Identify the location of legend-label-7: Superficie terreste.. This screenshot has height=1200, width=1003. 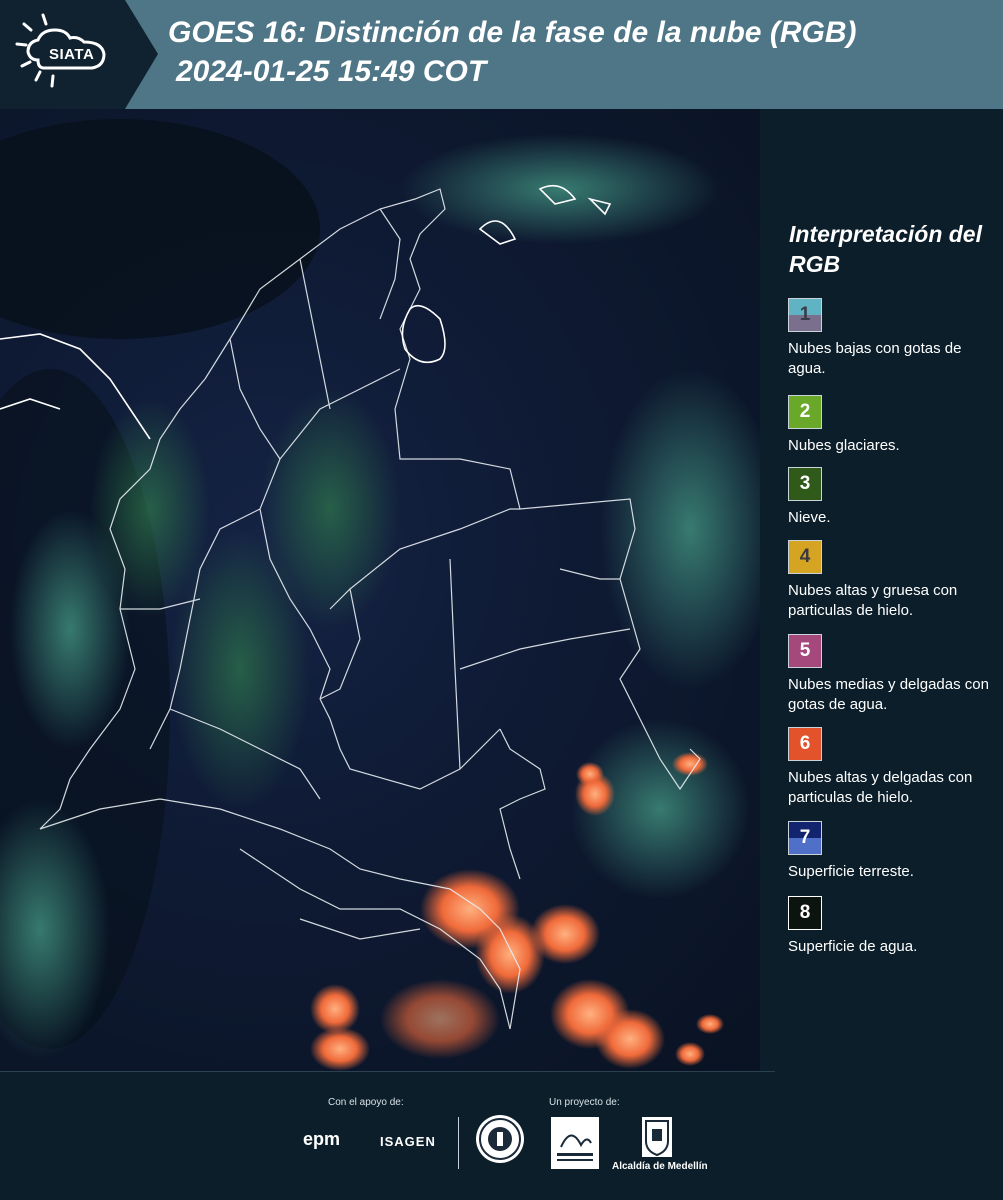
(851, 871).